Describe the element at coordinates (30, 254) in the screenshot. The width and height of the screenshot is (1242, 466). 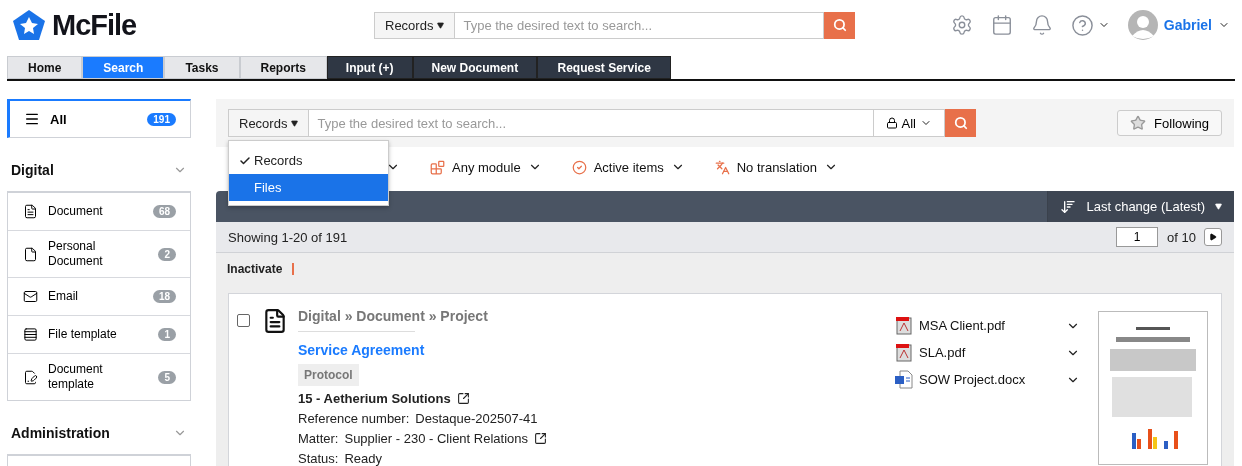
I see `file-icon` at that location.